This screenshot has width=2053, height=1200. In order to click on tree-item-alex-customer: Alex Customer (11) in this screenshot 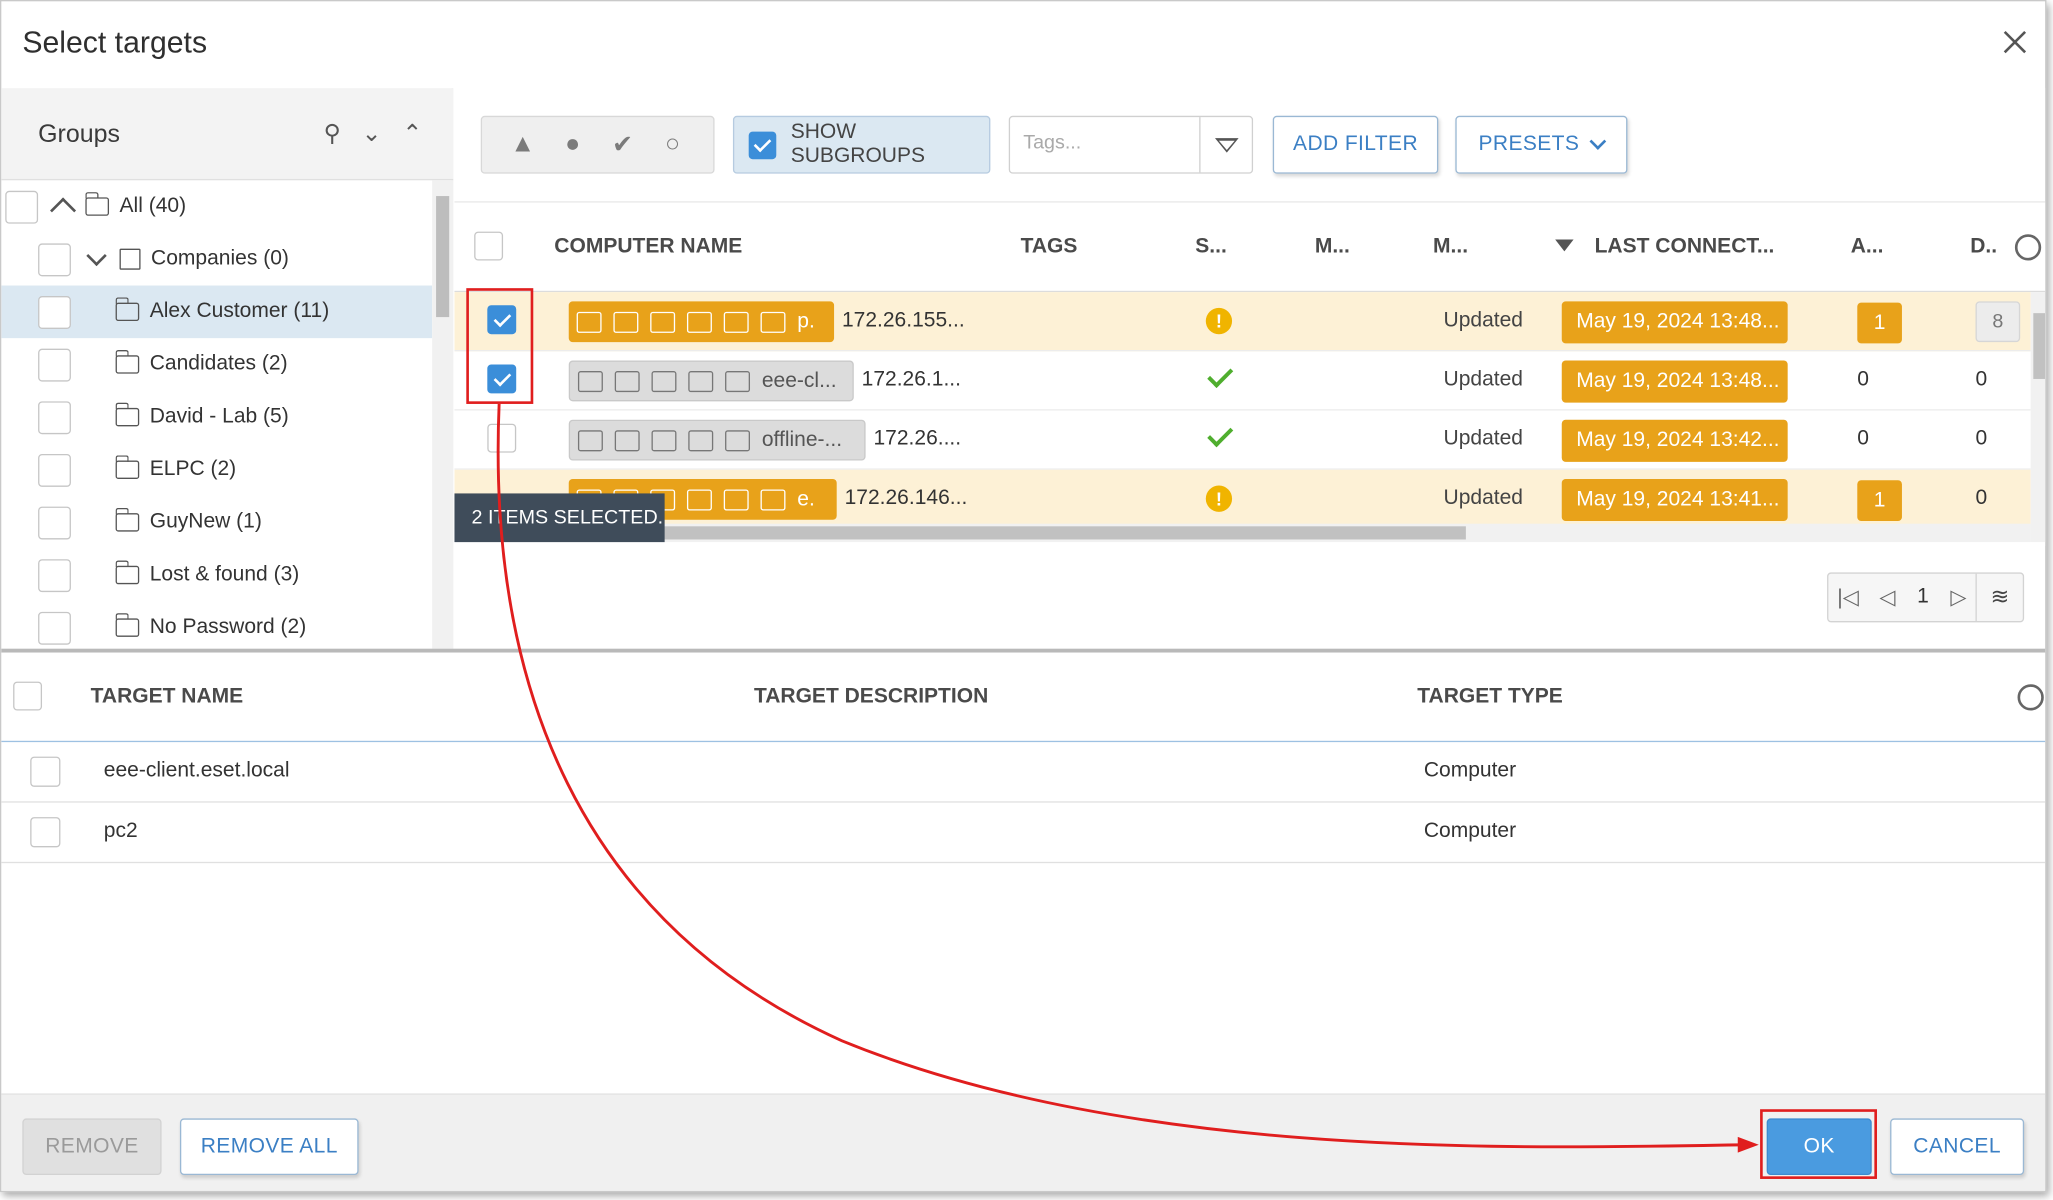, I will do `click(217, 312)`.